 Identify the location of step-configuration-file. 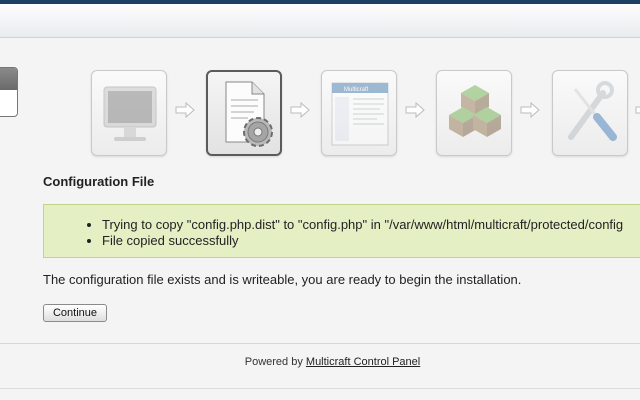
(244, 113).